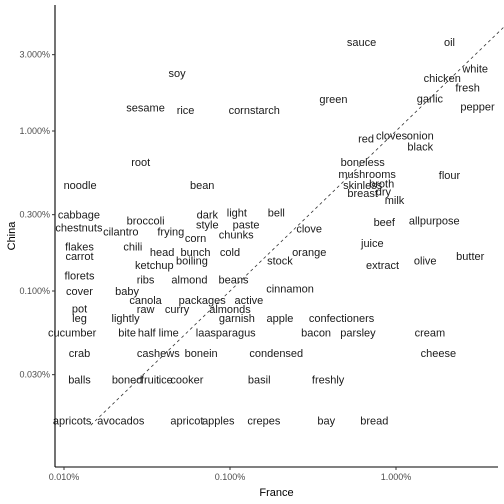 The width and height of the screenshot is (504, 504). Describe the element at coordinates (254, 111) in the screenshot. I see `word-label: cornstarch` at that location.